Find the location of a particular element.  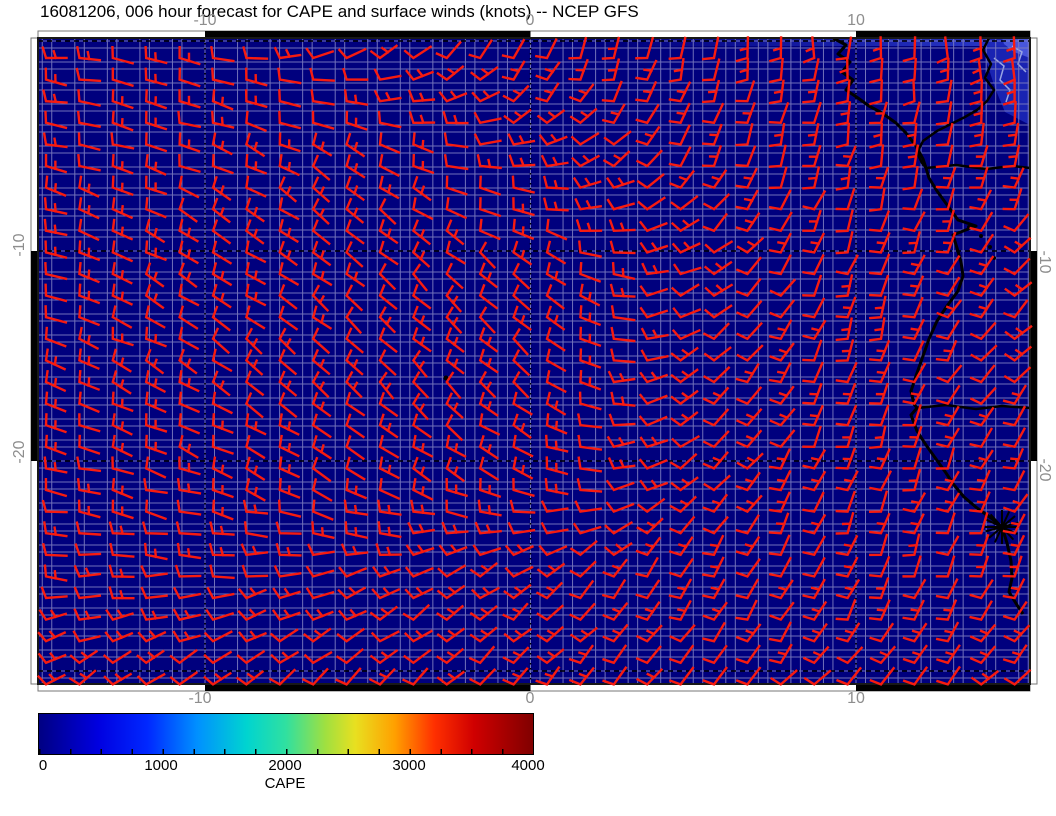

colorbar is located at coordinates (286, 734).